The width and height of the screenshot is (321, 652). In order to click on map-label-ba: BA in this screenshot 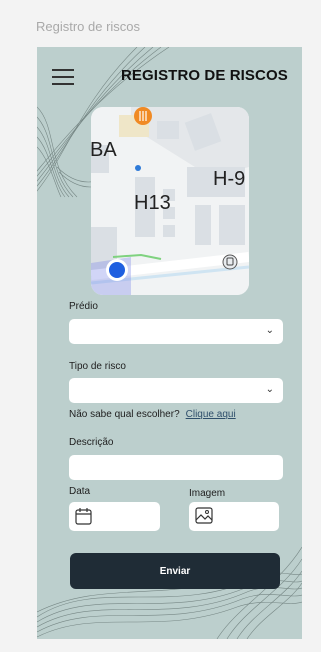, I will do `click(104, 150)`.